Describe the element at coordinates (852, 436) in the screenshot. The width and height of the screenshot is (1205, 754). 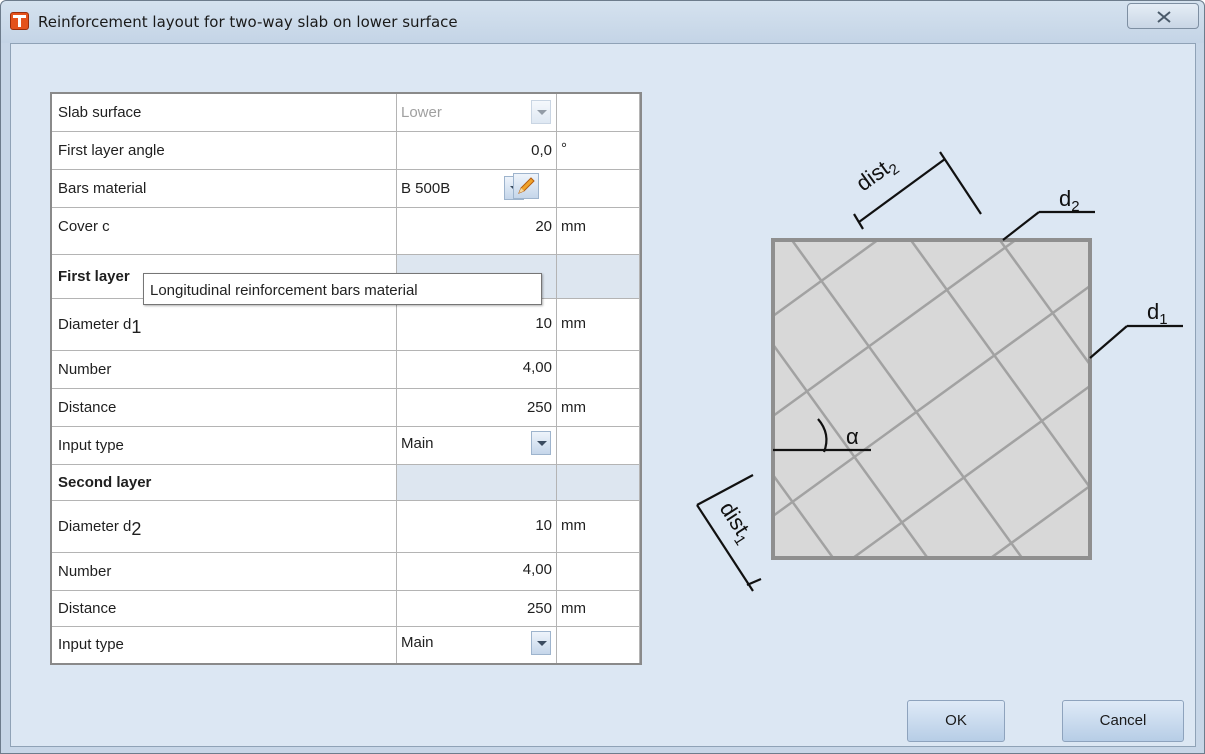
I see `alpha-label: α` at that location.